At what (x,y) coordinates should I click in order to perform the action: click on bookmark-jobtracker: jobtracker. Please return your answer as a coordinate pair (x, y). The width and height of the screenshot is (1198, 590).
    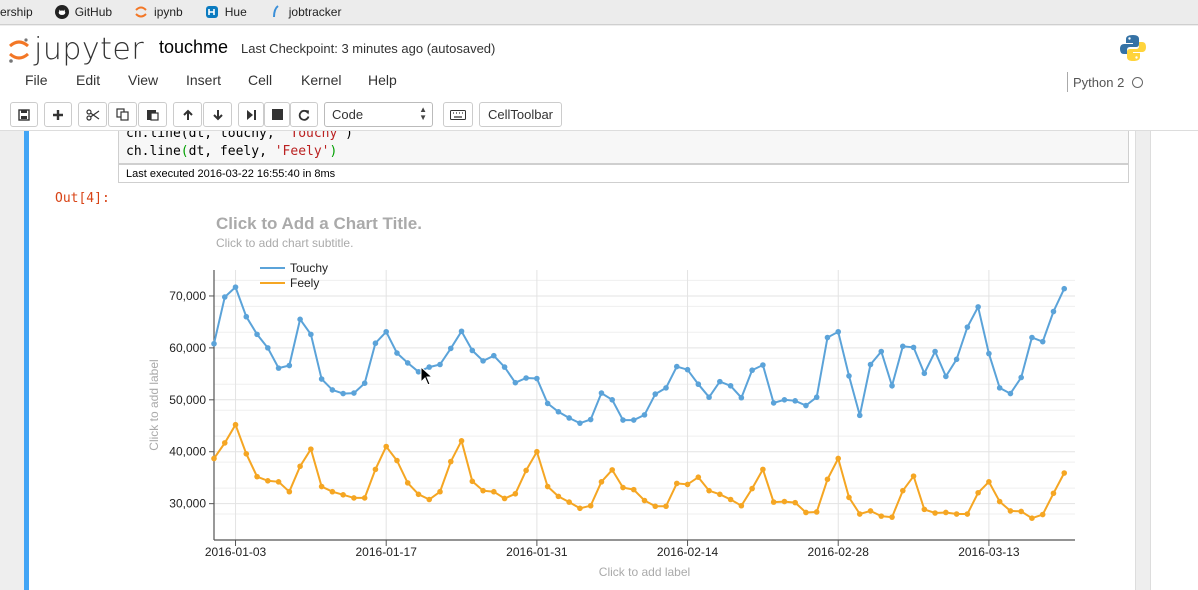
    Looking at the image, I should click on (305, 12).